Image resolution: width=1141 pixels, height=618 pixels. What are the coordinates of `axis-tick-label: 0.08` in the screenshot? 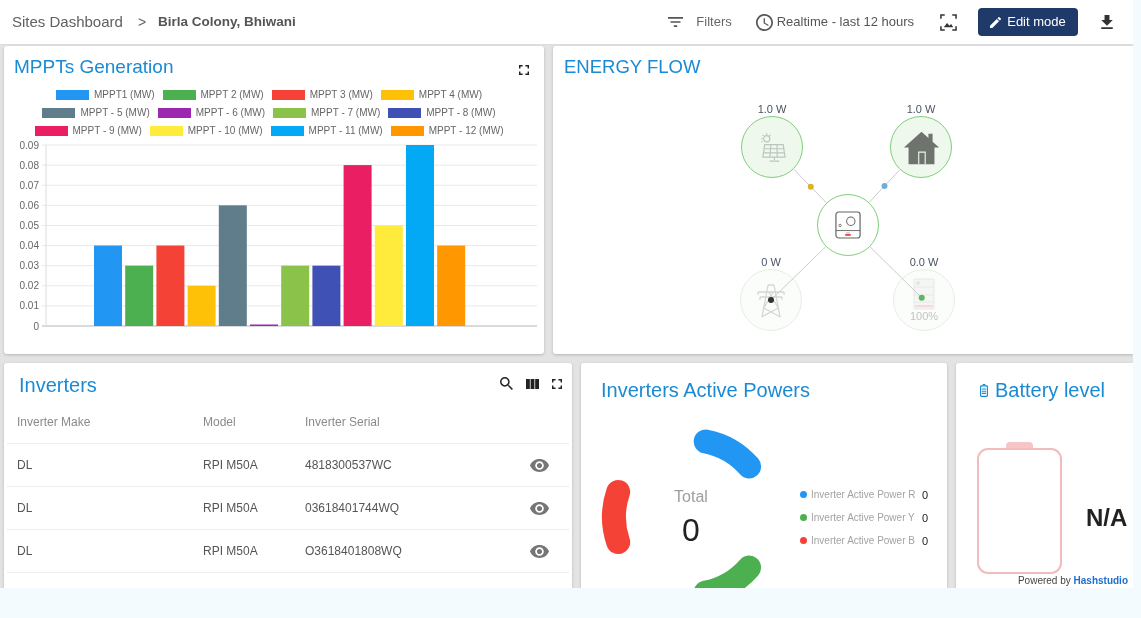 It's located at (29, 165).